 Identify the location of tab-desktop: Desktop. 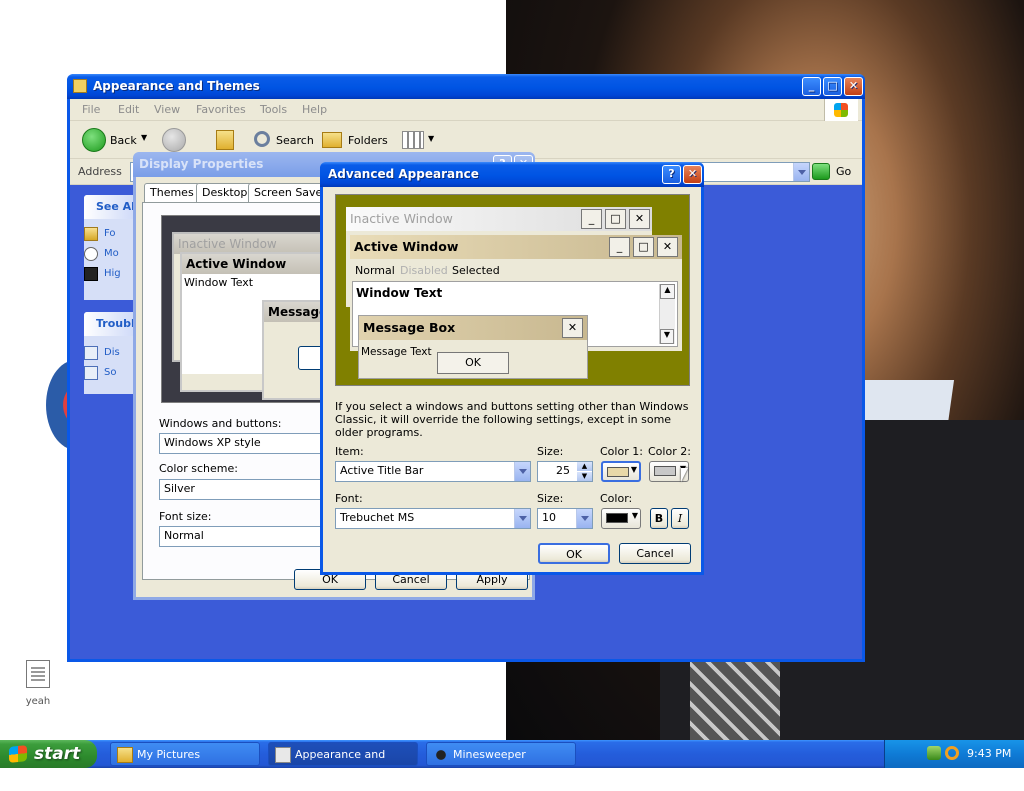
(225, 193).